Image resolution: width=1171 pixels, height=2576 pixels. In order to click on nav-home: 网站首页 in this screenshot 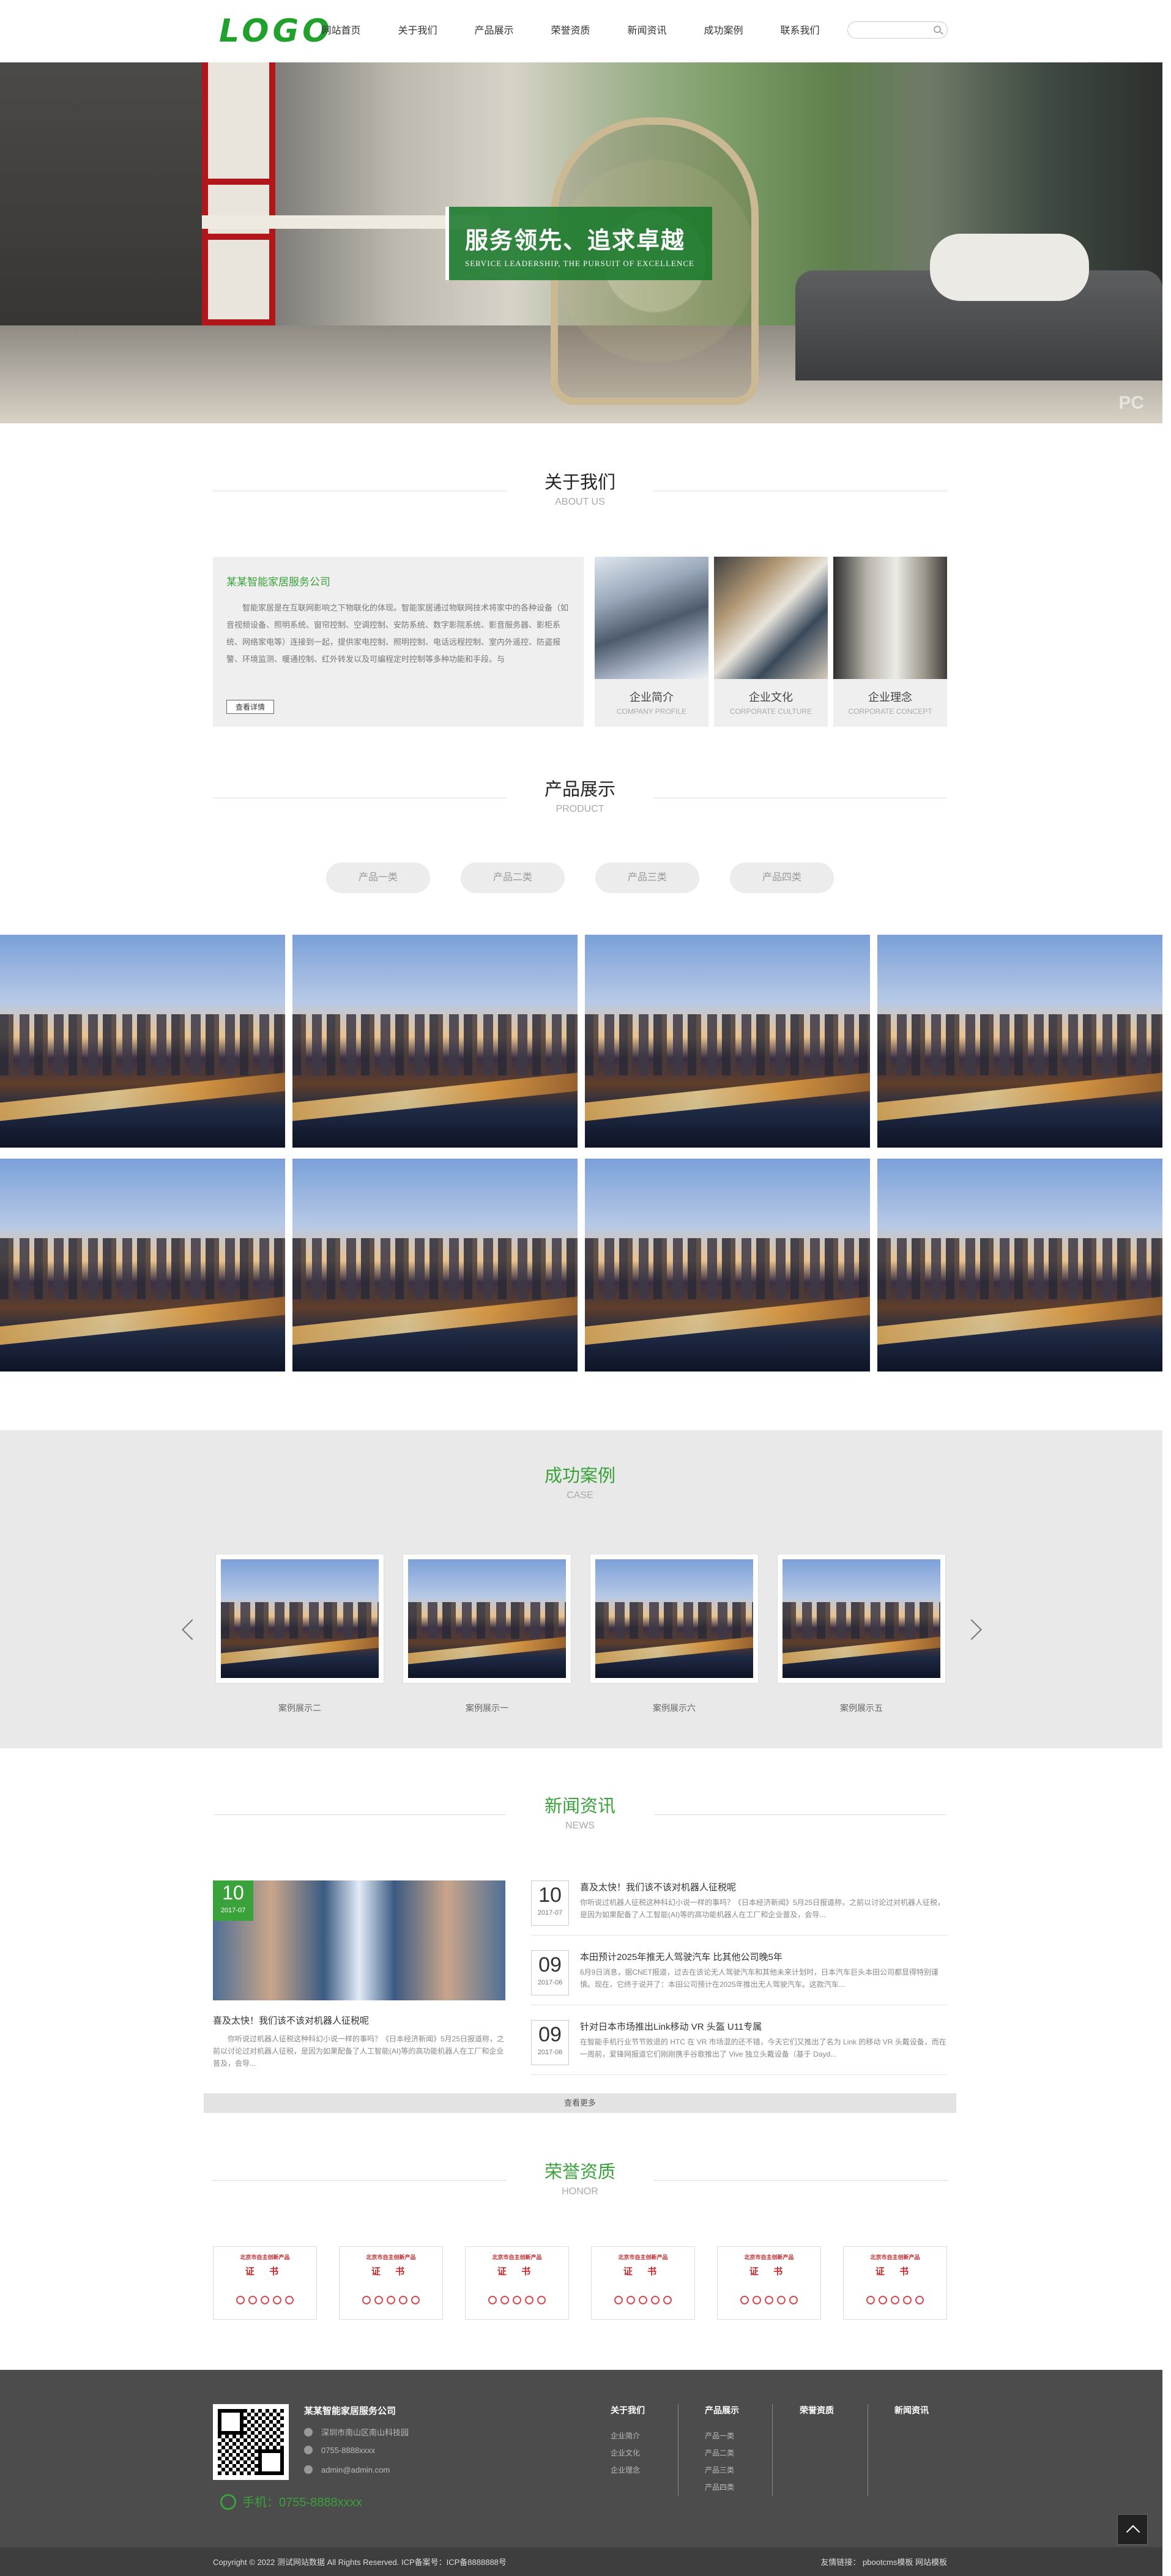, I will do `click(341, 31)`.